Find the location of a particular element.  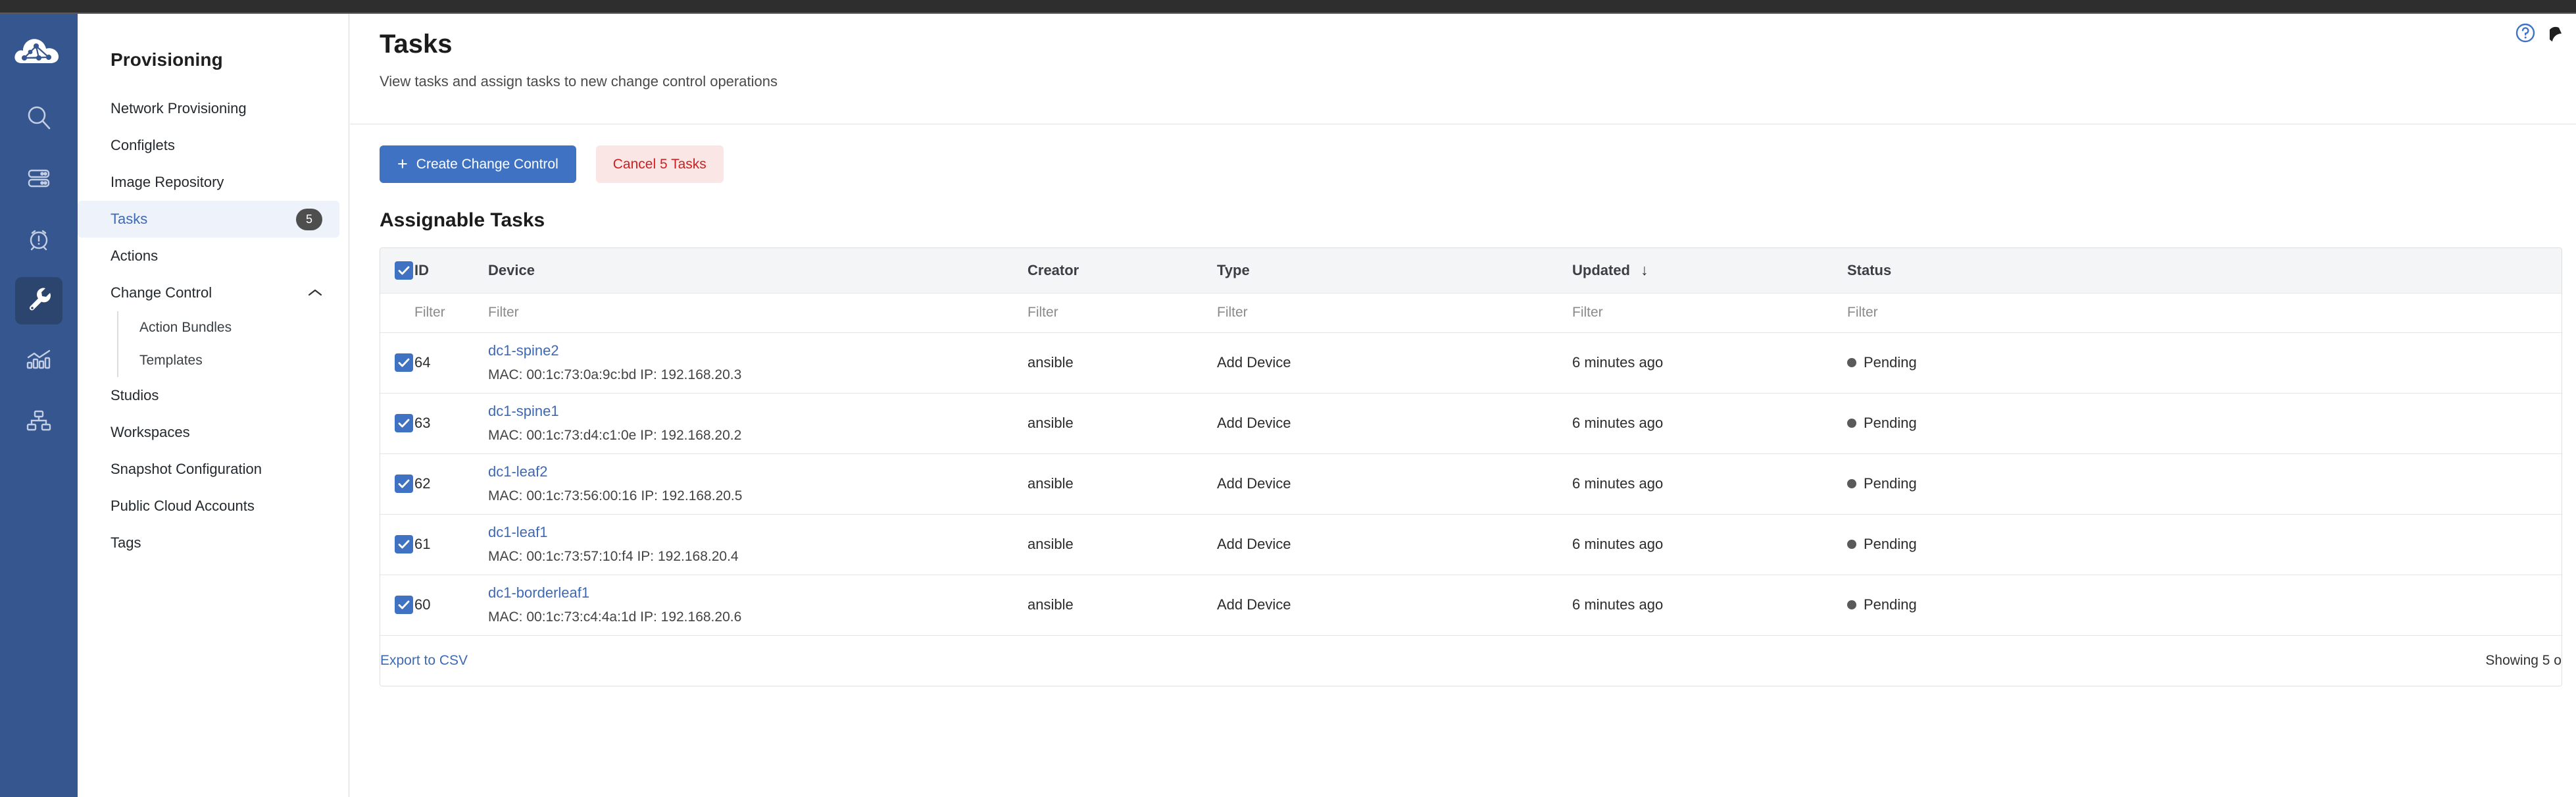

column-header-label: Type is located at coordinates (1233, 269).